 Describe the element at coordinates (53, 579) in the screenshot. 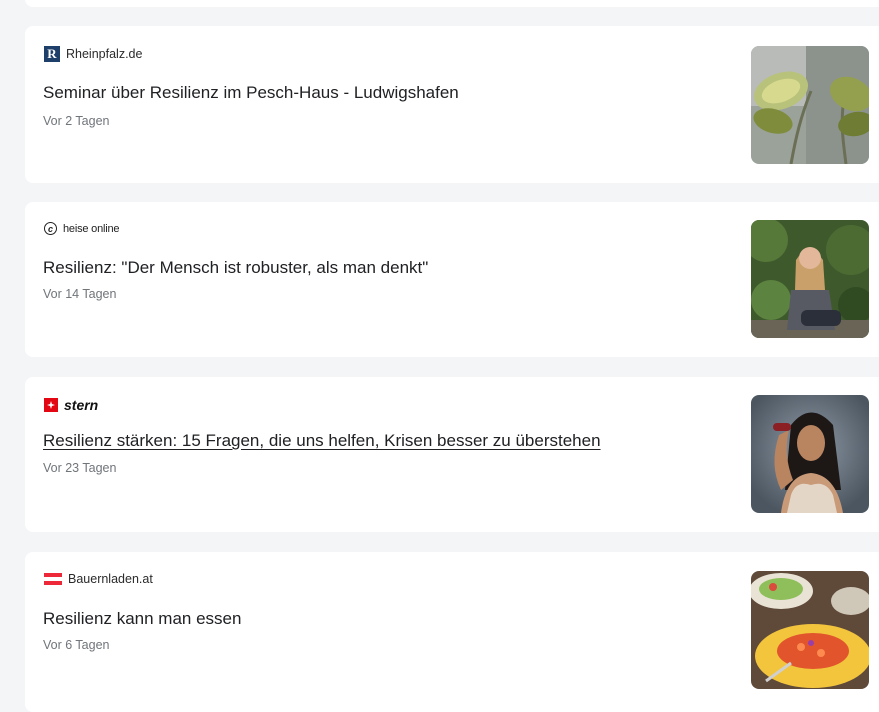

I see `austria-flag-icon` at that location.